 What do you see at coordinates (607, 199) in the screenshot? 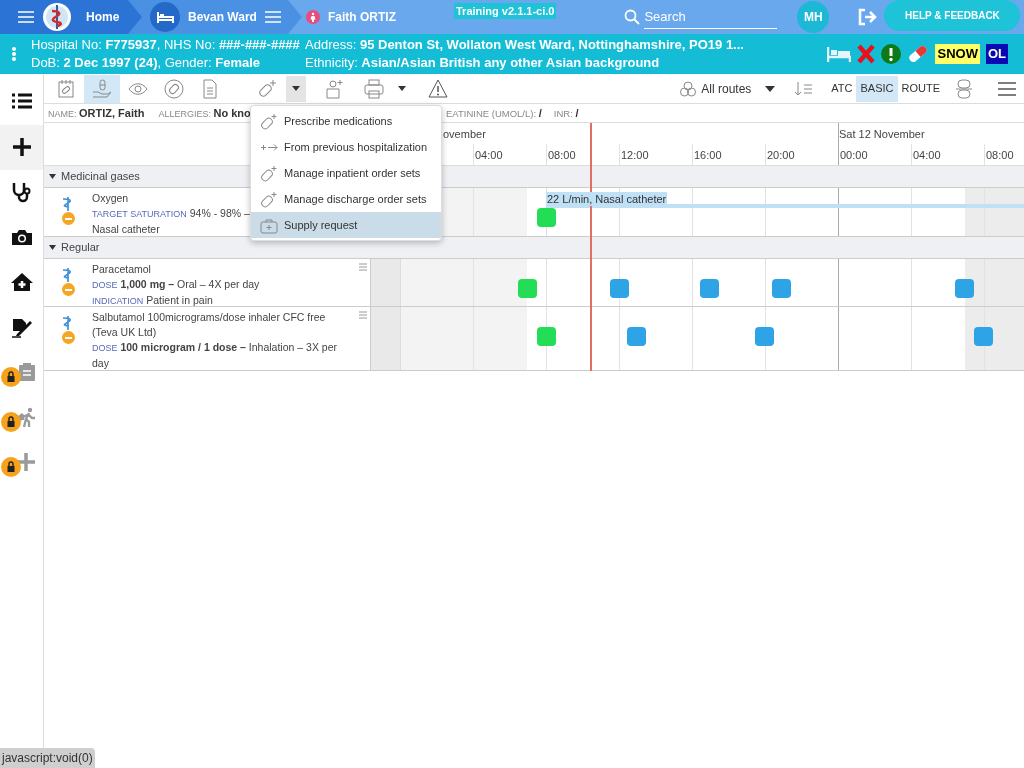
I see `infusion-label: 22 L/min, Nasal catheter` at bounding box center [607, 199].